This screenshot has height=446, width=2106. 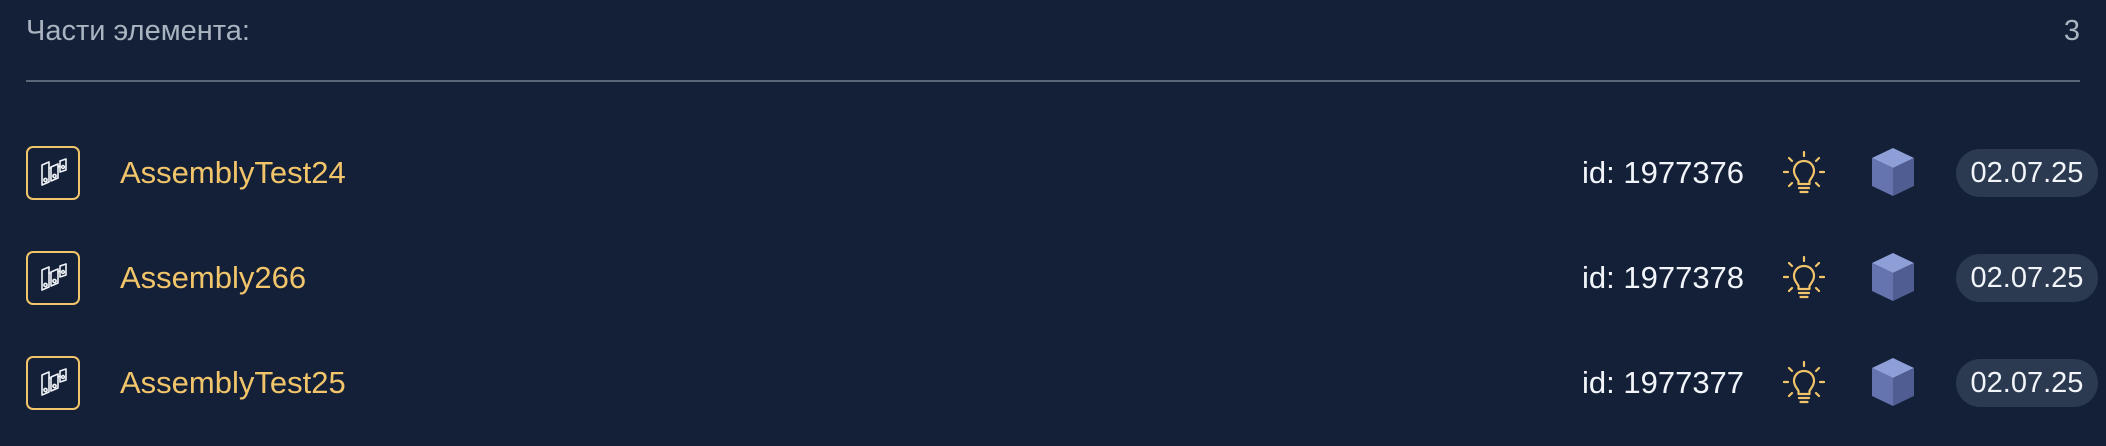 What do you see at coordinates (1663, 382) in the screenshot?
I see `part-id: id: 1977377` at bounding box center [1663, 382].